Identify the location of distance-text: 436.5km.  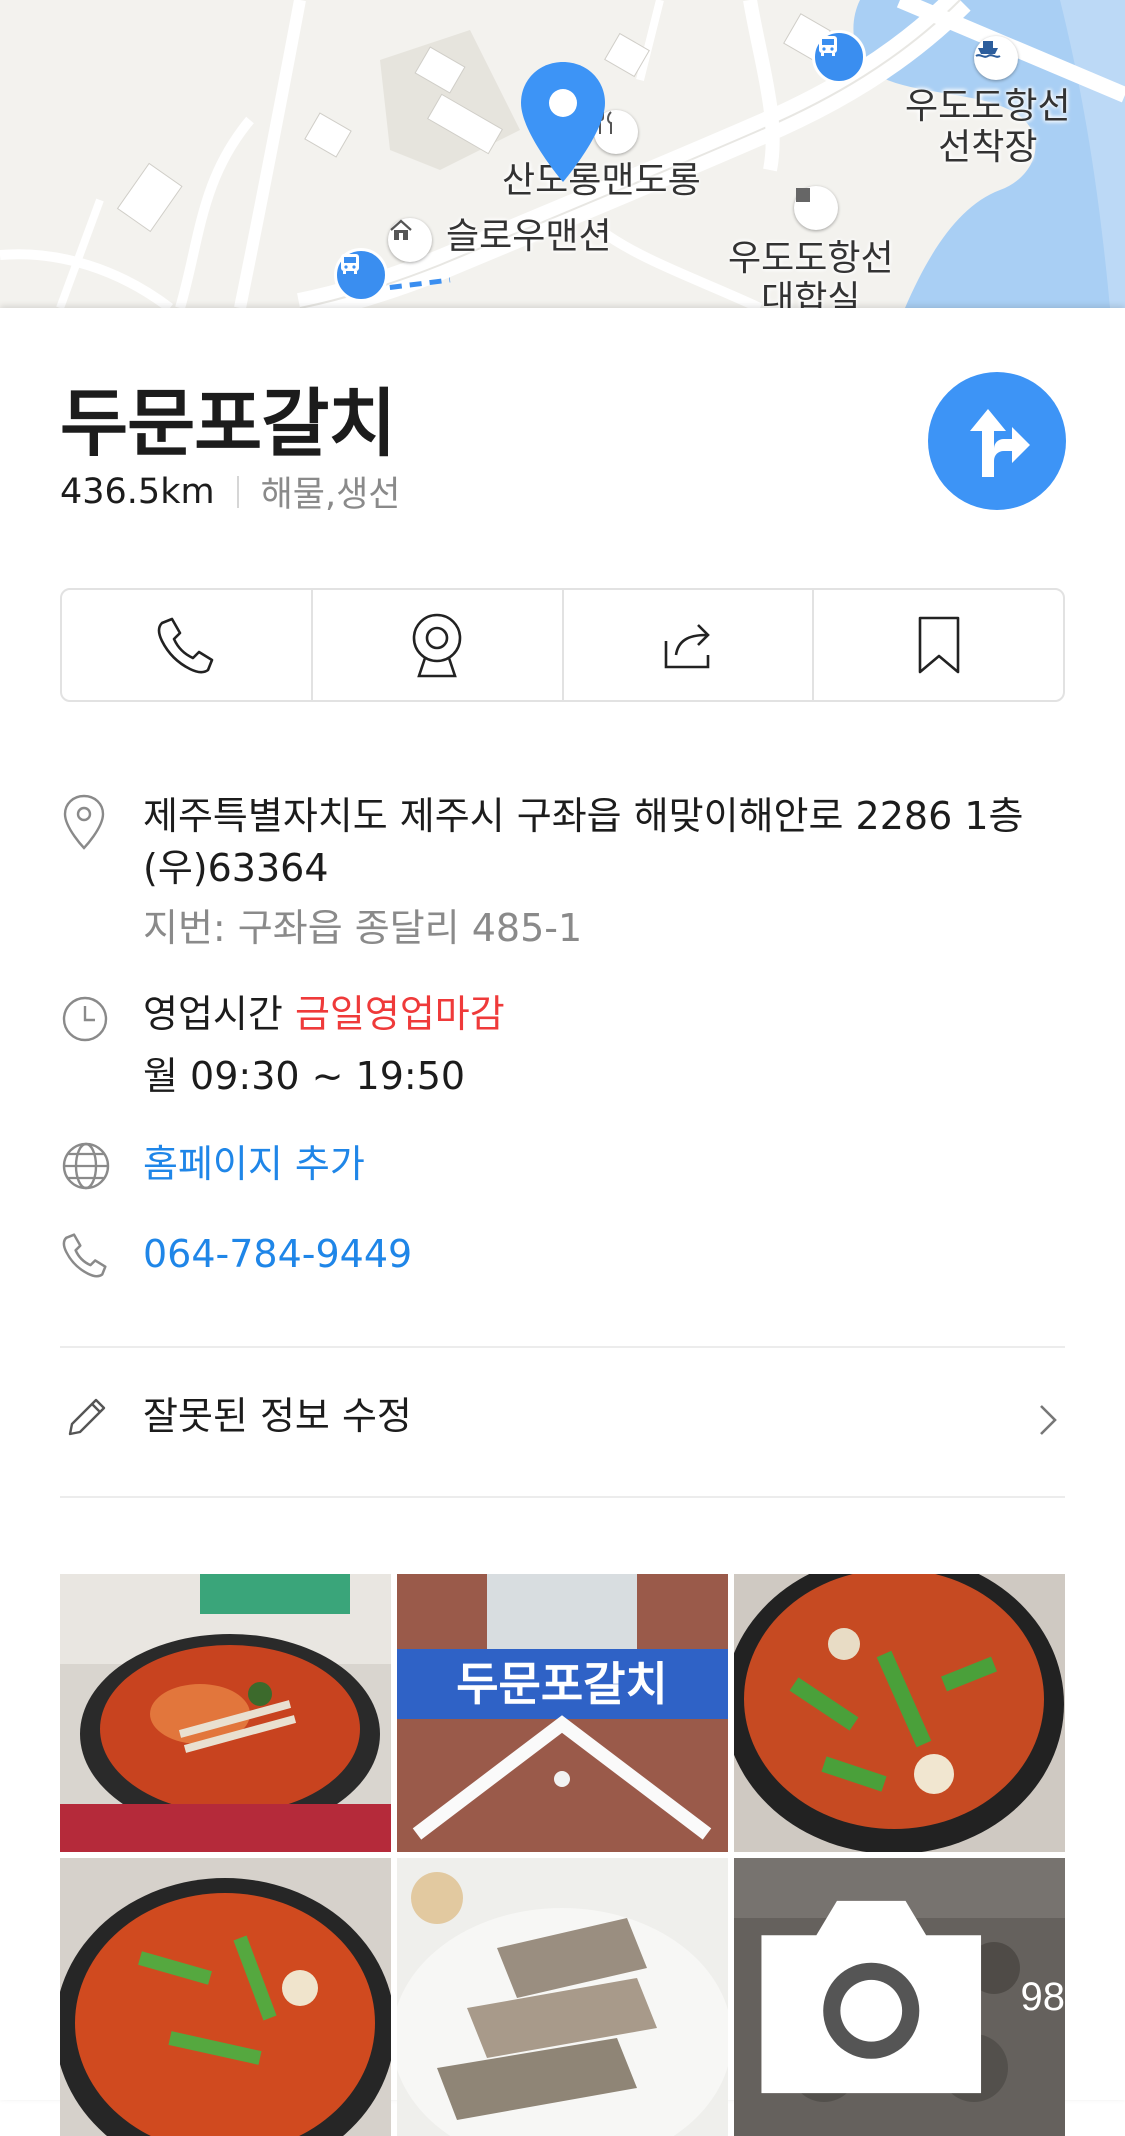
(137, 491).